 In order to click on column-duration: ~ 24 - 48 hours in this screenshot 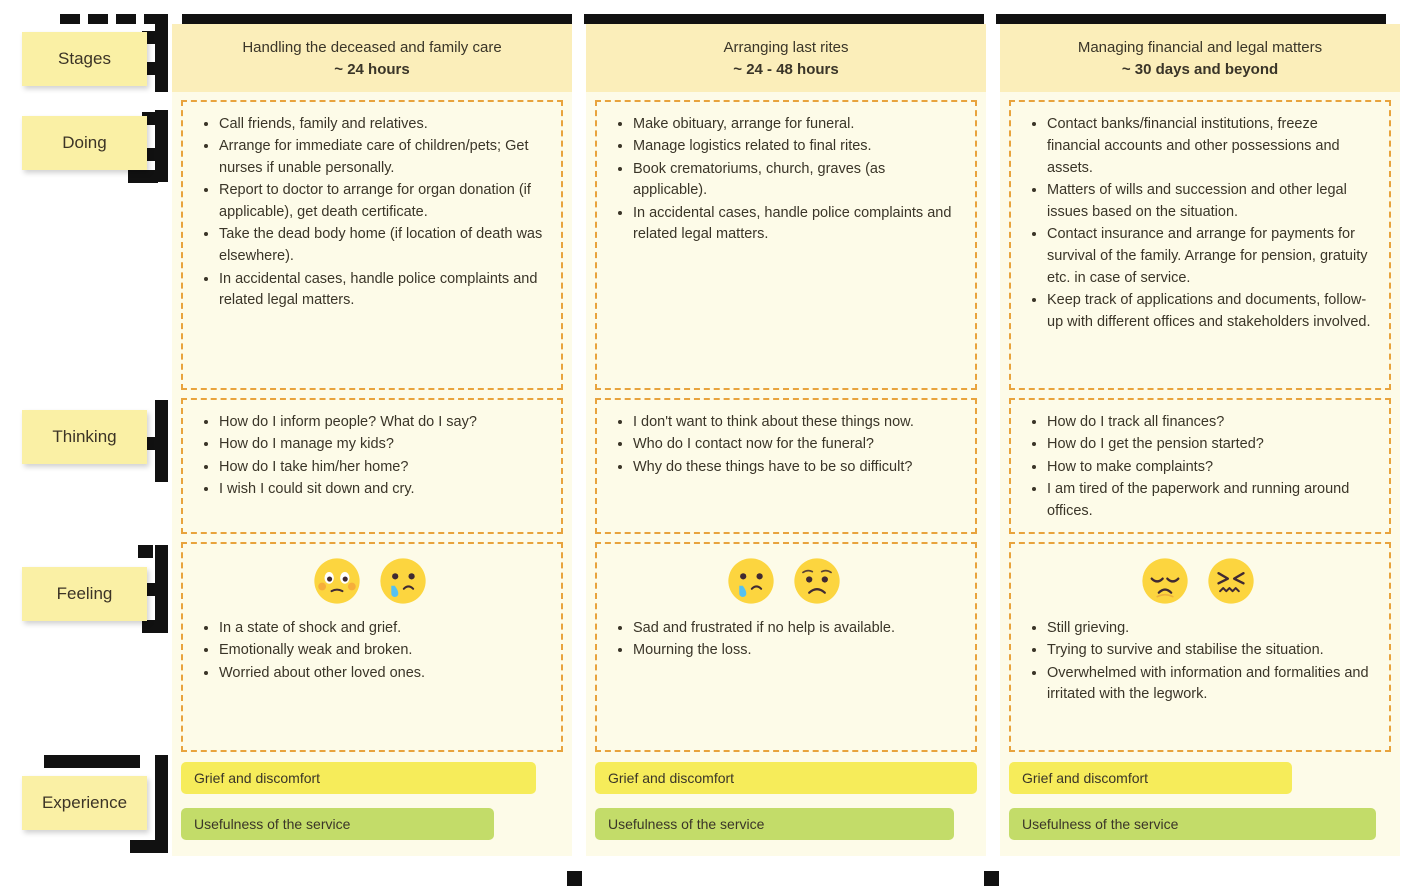, I will do `click(786, 69)`.